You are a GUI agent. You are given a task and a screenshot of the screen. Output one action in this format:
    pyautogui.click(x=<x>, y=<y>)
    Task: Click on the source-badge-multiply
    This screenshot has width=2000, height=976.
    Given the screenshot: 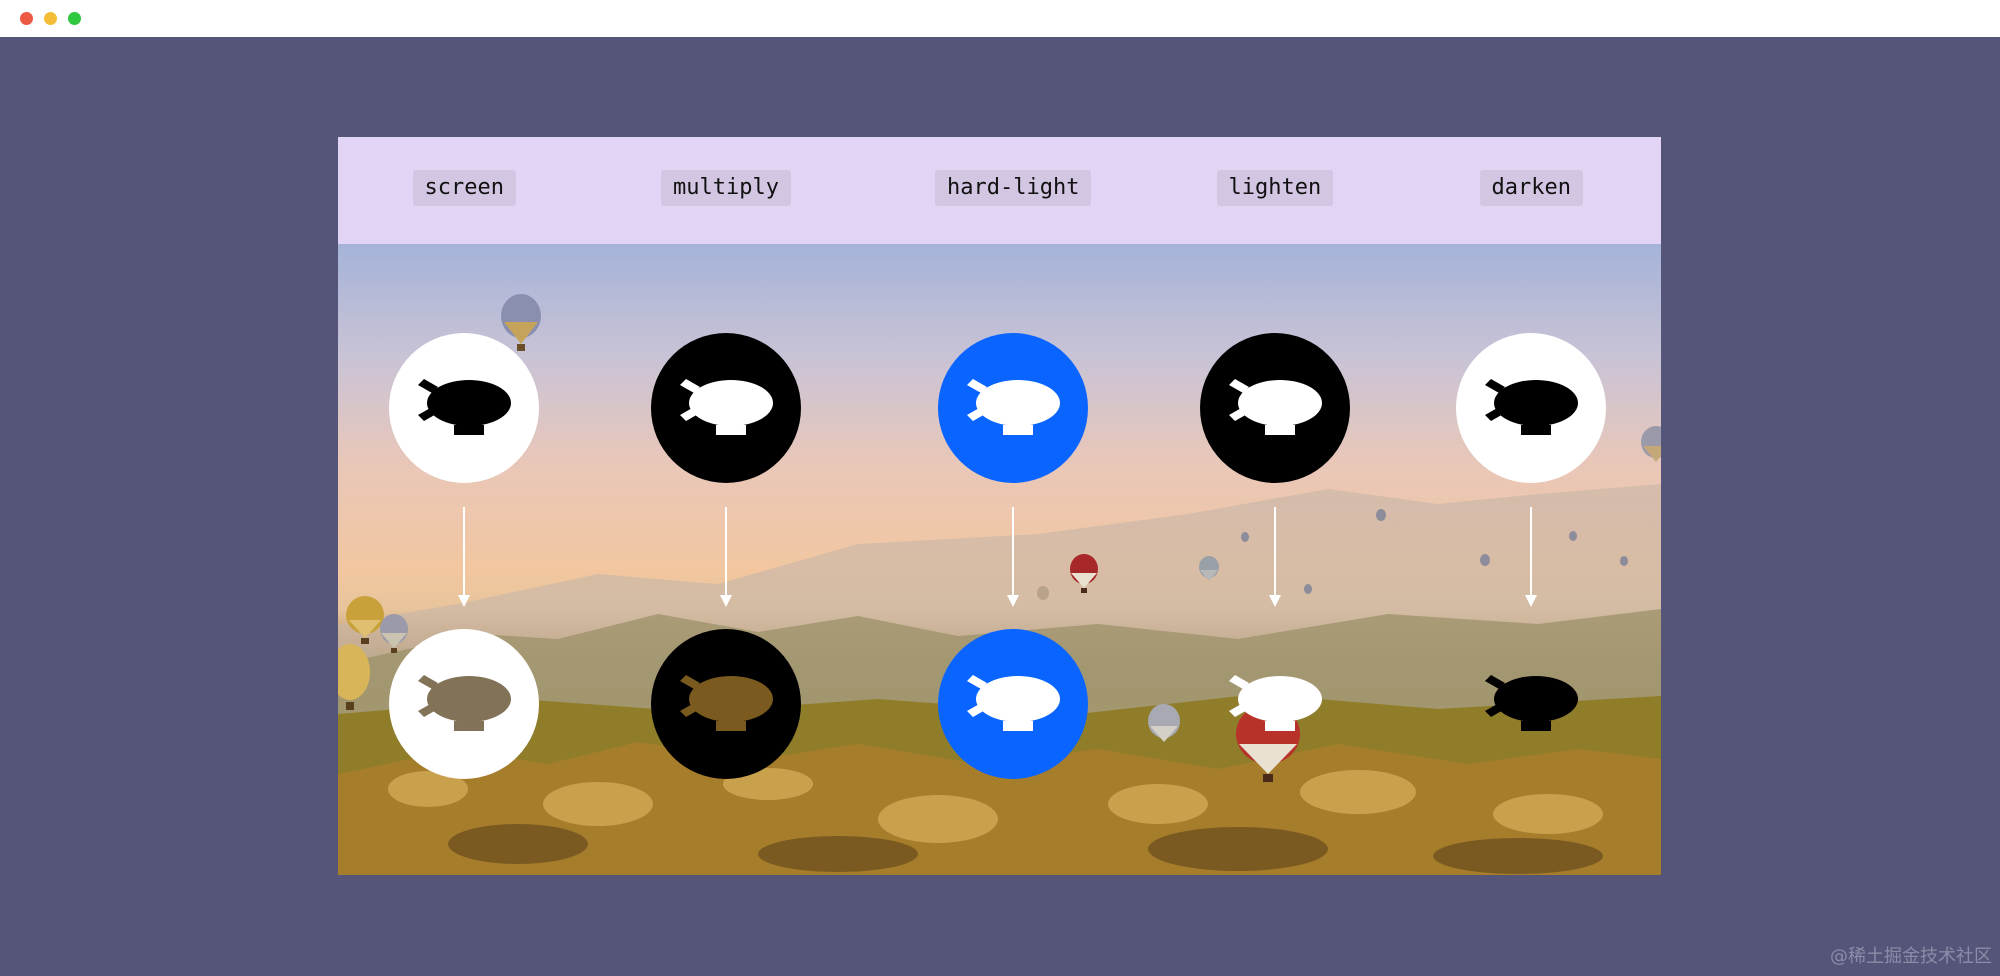 What is the action you would take?
    pyautogui.click(x=726, y=408)
    